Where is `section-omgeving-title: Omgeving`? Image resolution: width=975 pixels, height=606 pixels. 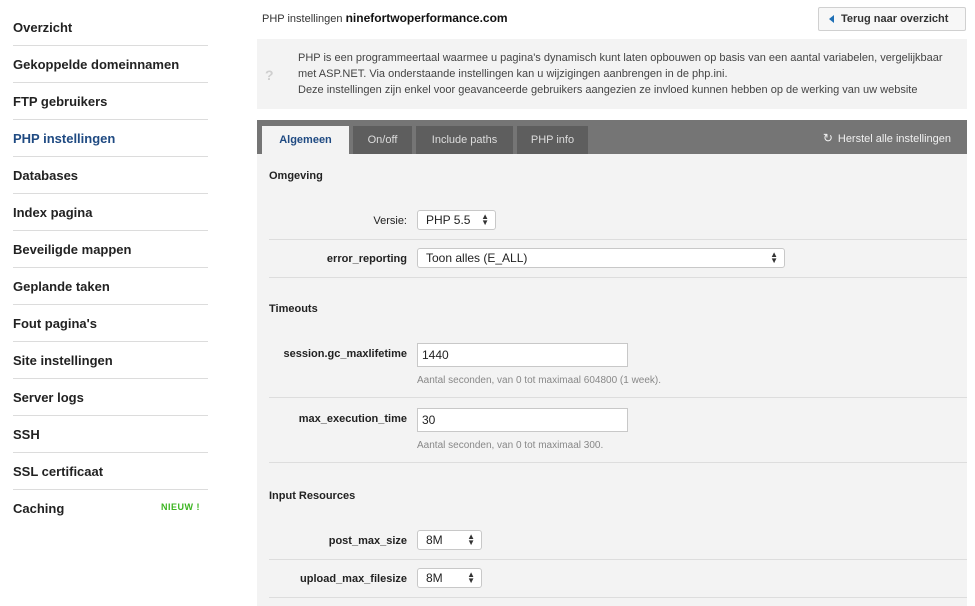
section-omgeving-title: Omgeving is located at coordinates (296, 176).